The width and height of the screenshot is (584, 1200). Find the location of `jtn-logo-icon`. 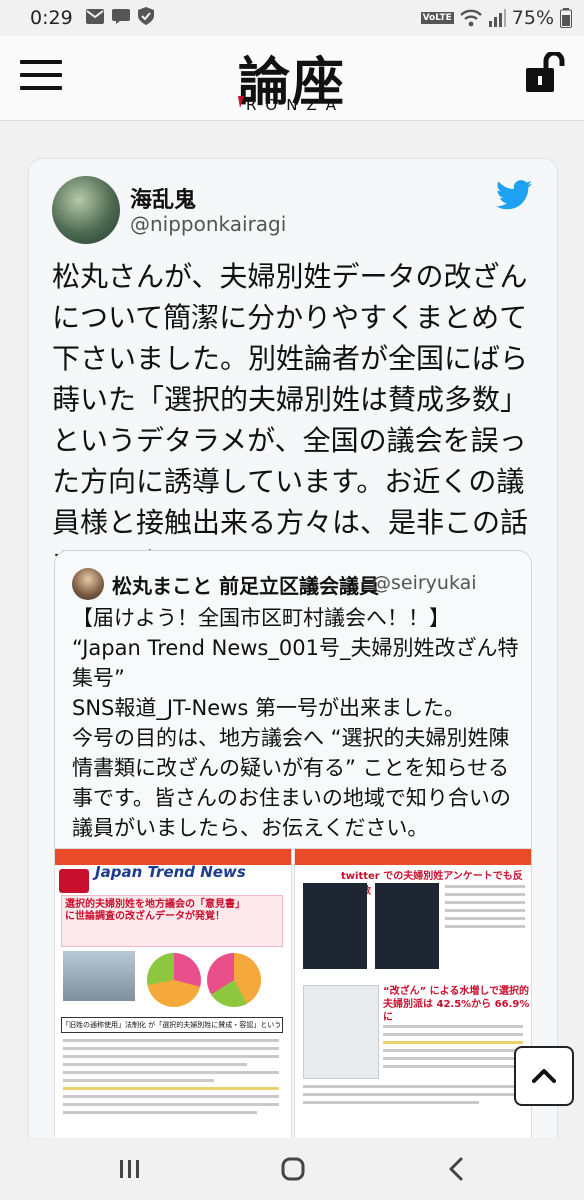

jtn-logo-icon is located at coordinates (74, 881).